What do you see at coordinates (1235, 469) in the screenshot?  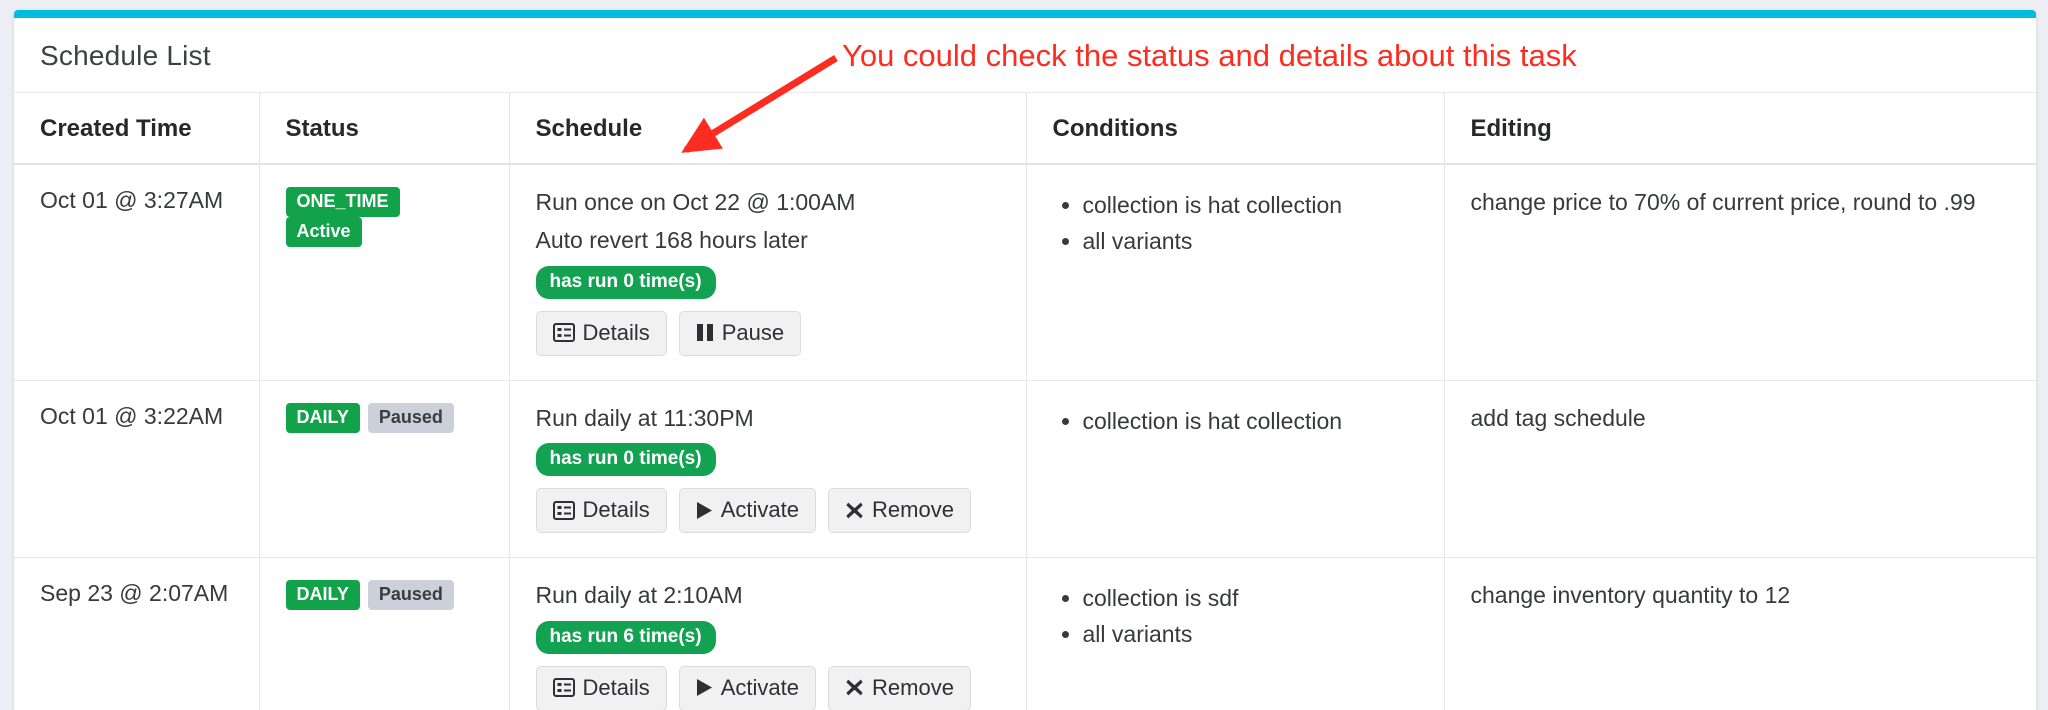 I see `cell-conditions: collection is hat collection` at bounding box center [1235, 469].